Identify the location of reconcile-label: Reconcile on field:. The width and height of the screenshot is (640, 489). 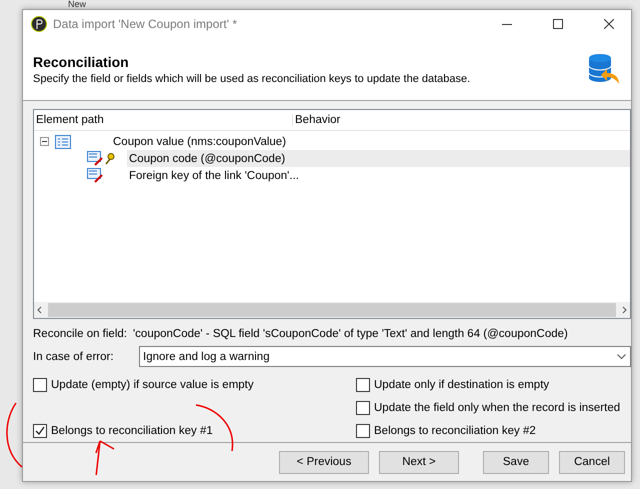
(80, 334).